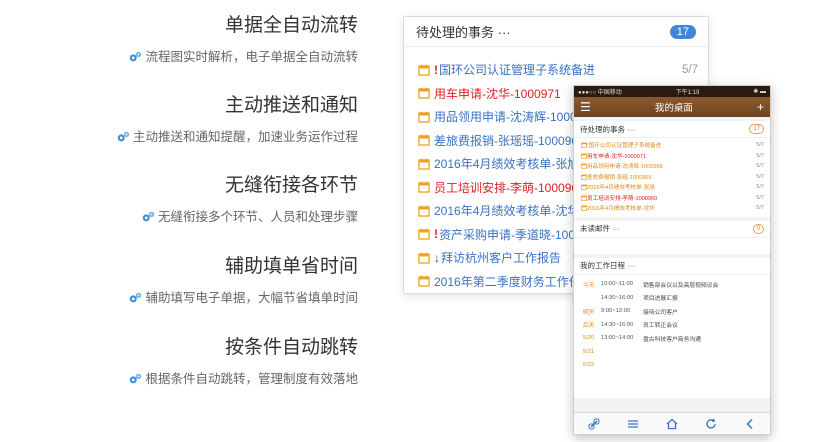 The image size is (828, 442). Describe the element at coordinates (660, 312) in the screenshot. I see `schedule-event: 接待公司客户` at that location.